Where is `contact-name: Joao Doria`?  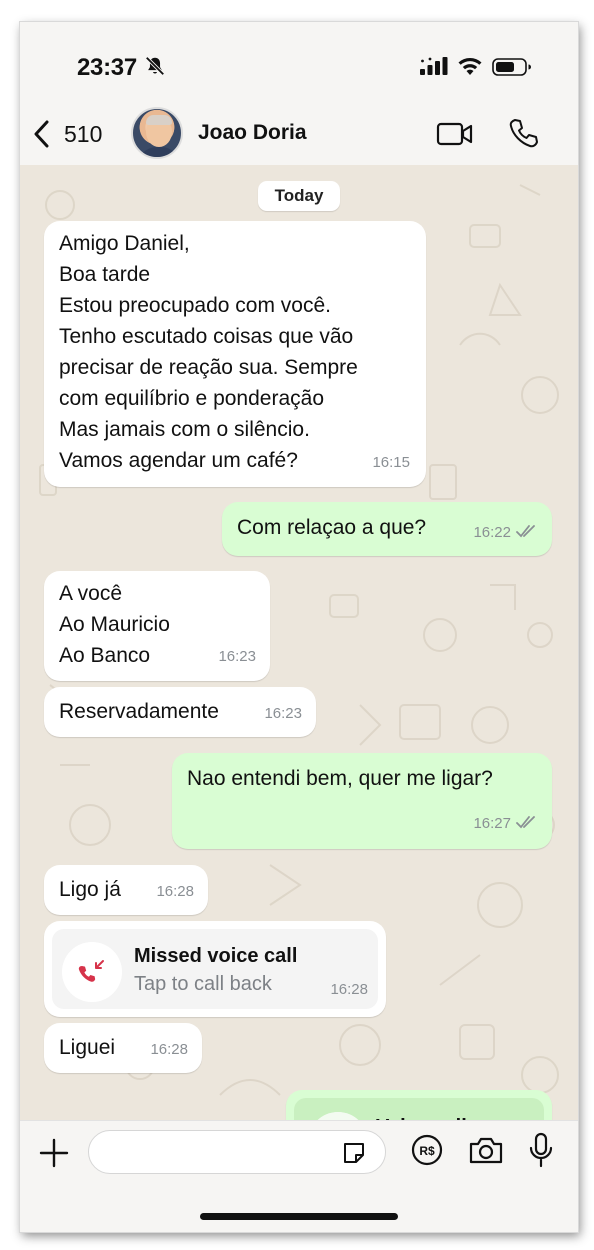
contact-name: Joao Doria is located at coordinates (252, 133).